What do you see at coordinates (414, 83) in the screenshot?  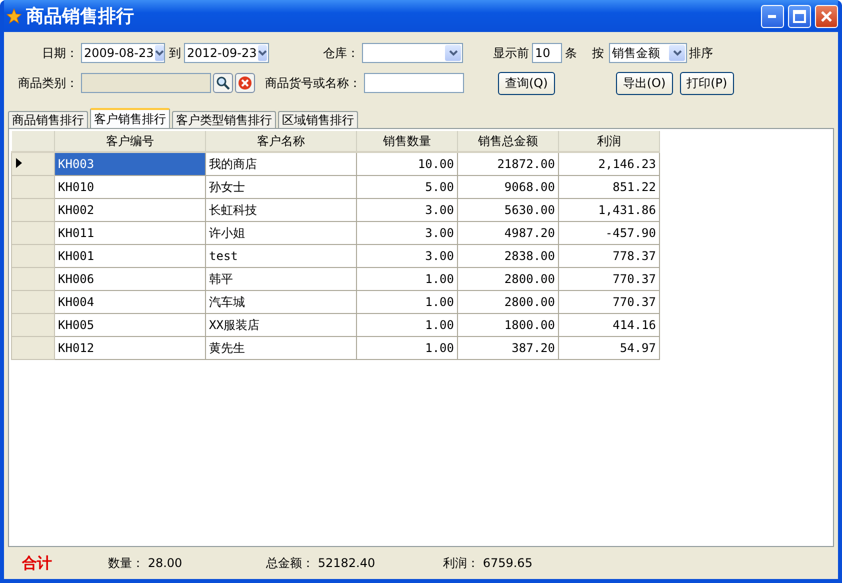 I see `product-field` at bounding box center [414, 83].